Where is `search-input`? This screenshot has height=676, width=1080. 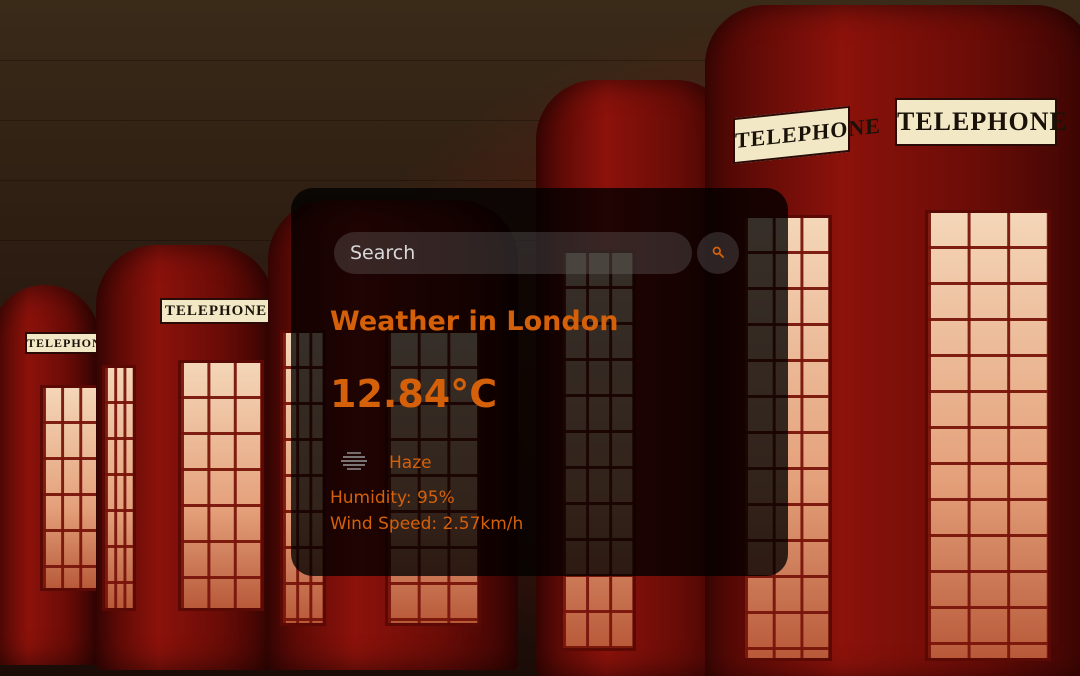 search-input is located at coordinates (513, 253).